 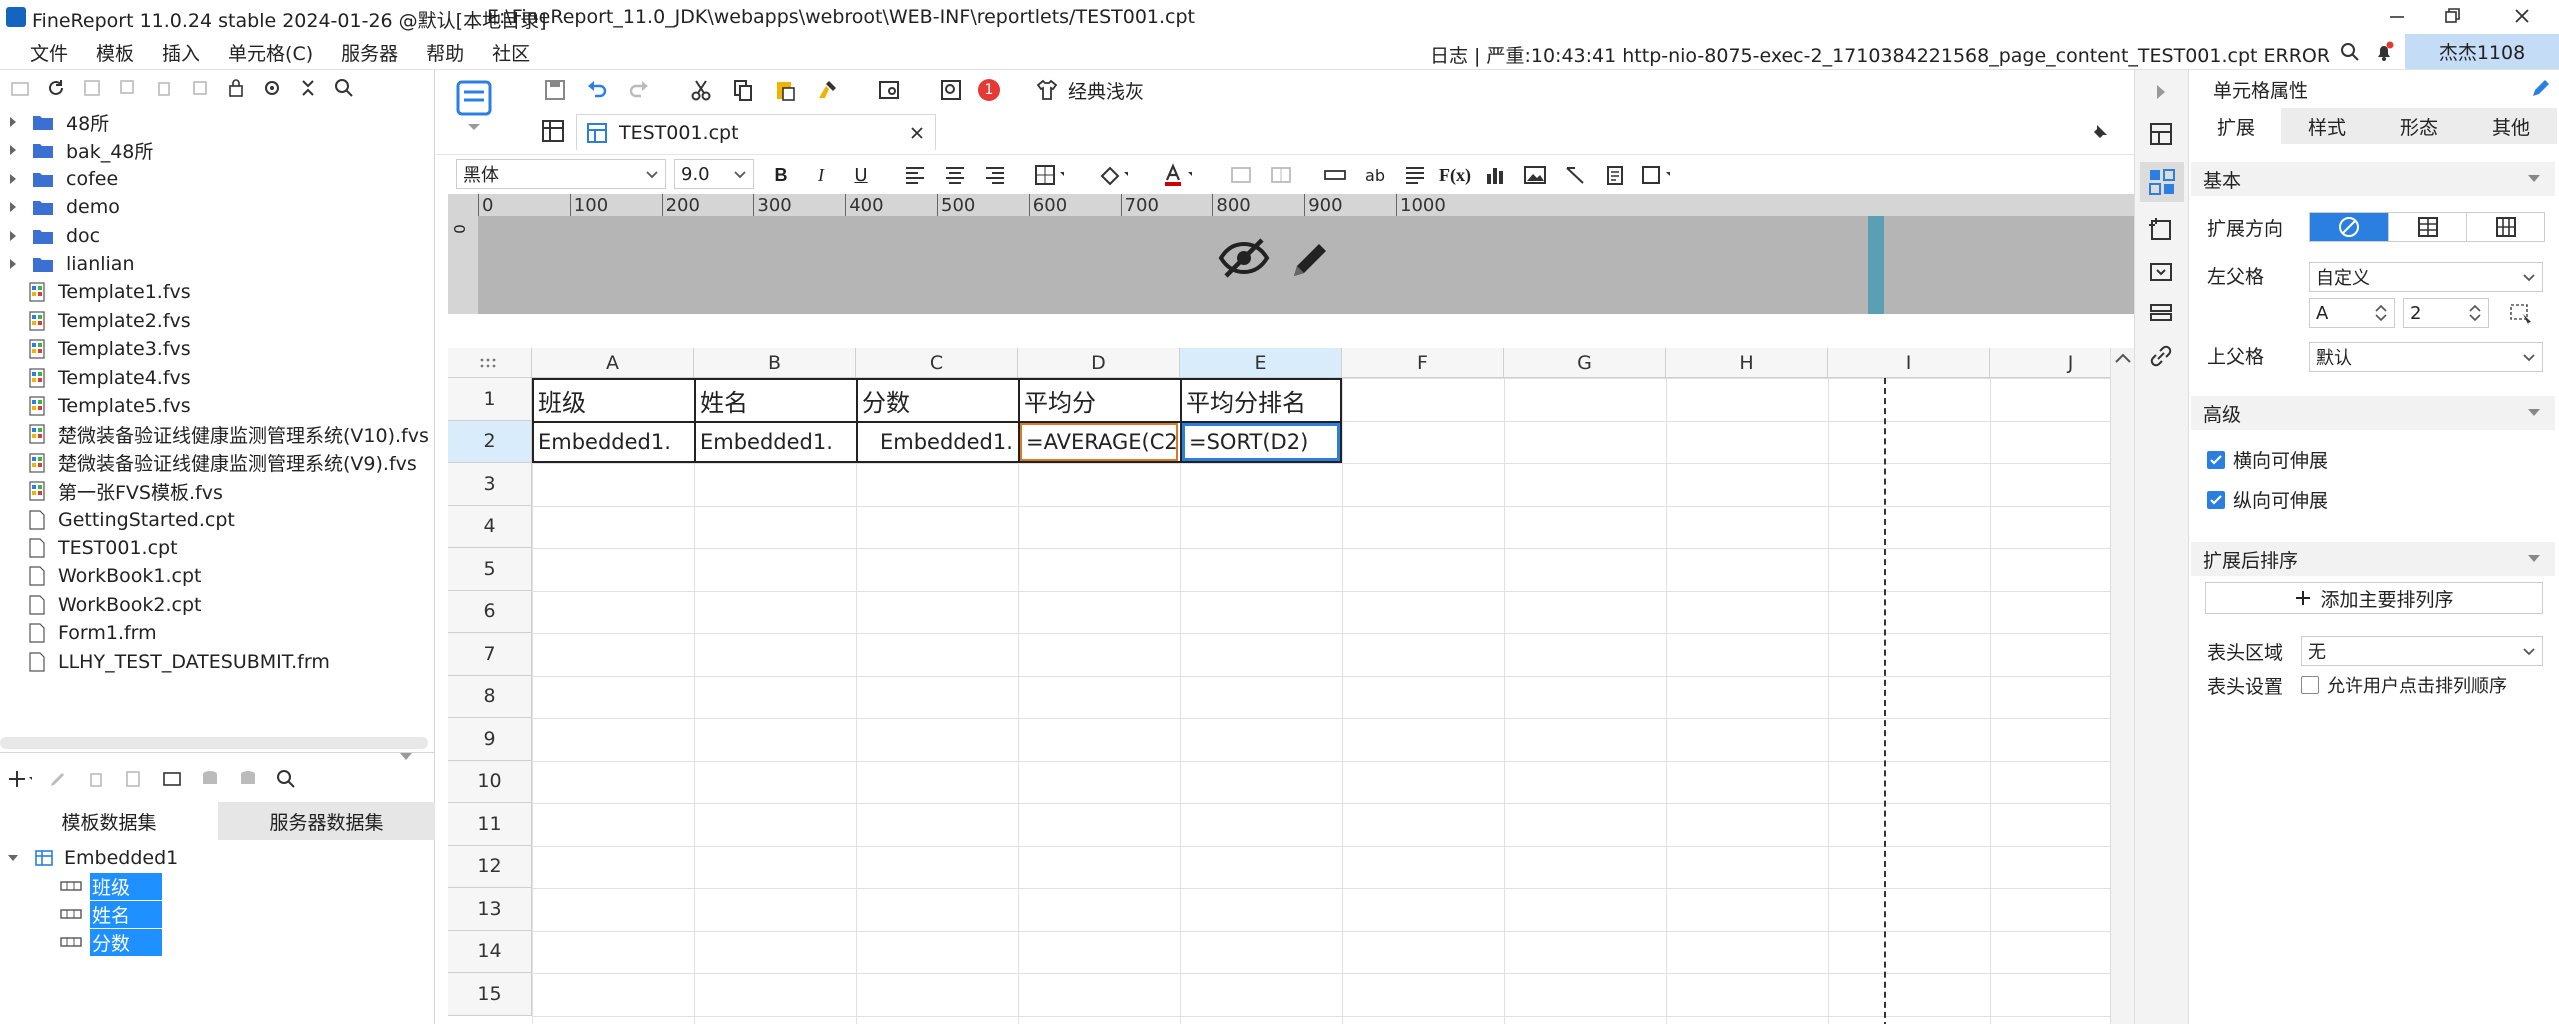 I want to click on close-icon, so click(x=2522, y=16).